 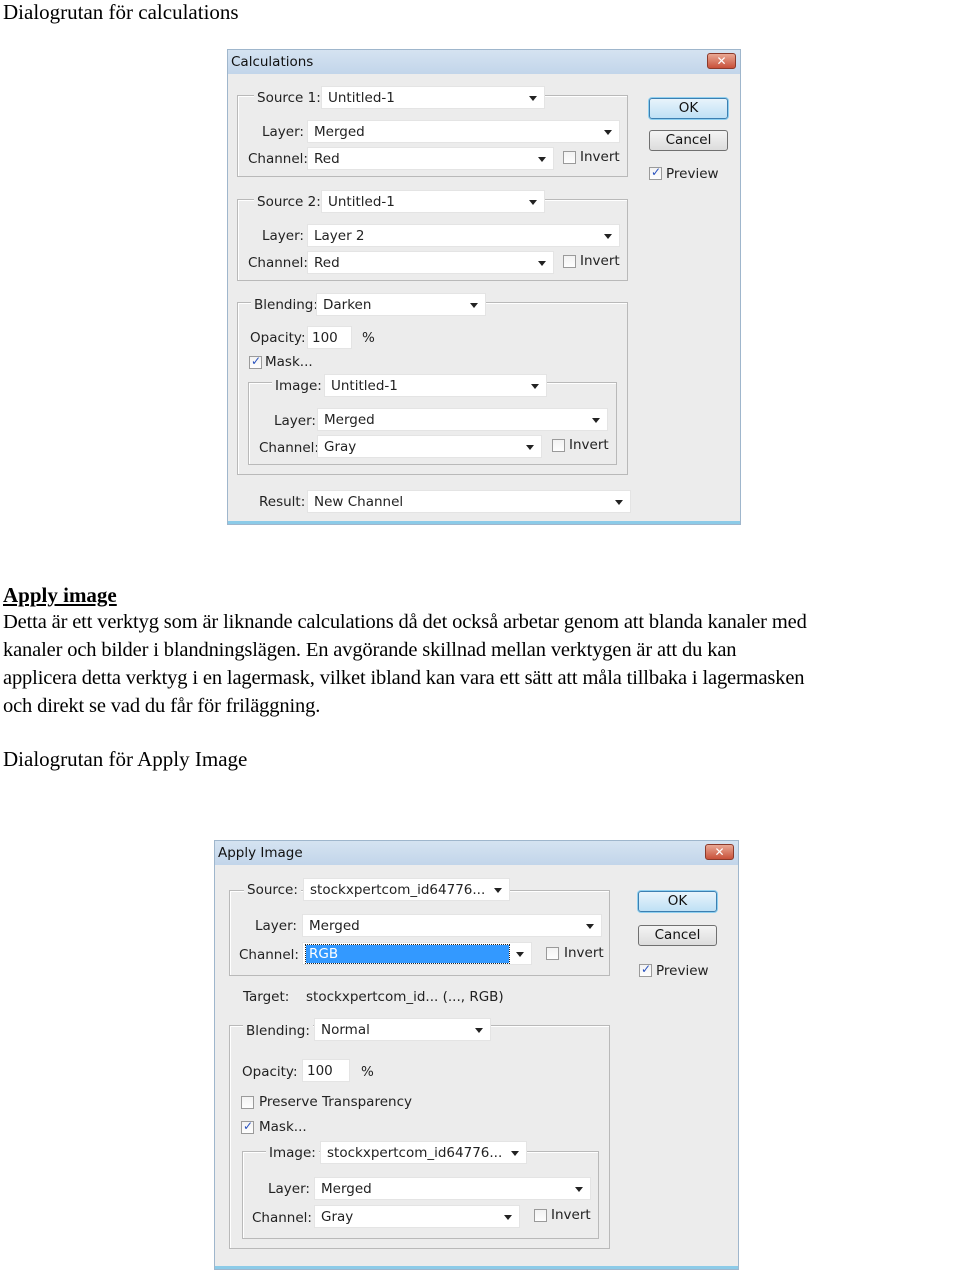 I want to click on layer-label: Layer:, so click(x=276, y=926).